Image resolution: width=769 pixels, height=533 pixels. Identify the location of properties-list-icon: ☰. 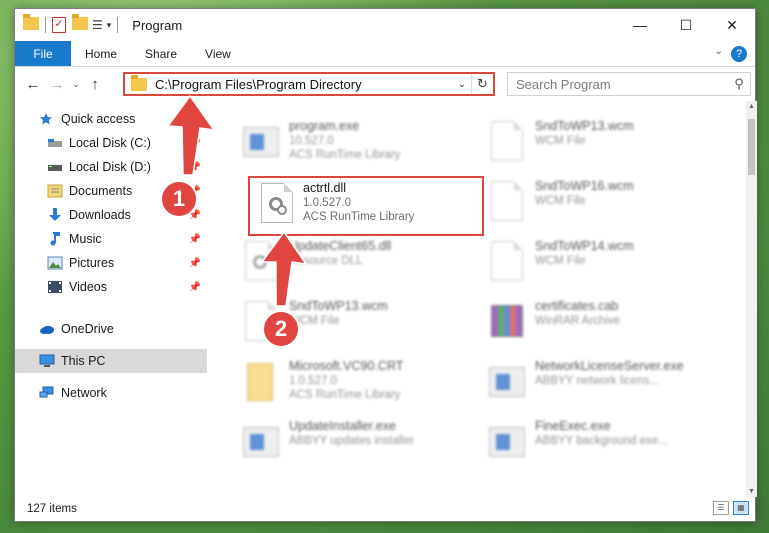
(97, 25).